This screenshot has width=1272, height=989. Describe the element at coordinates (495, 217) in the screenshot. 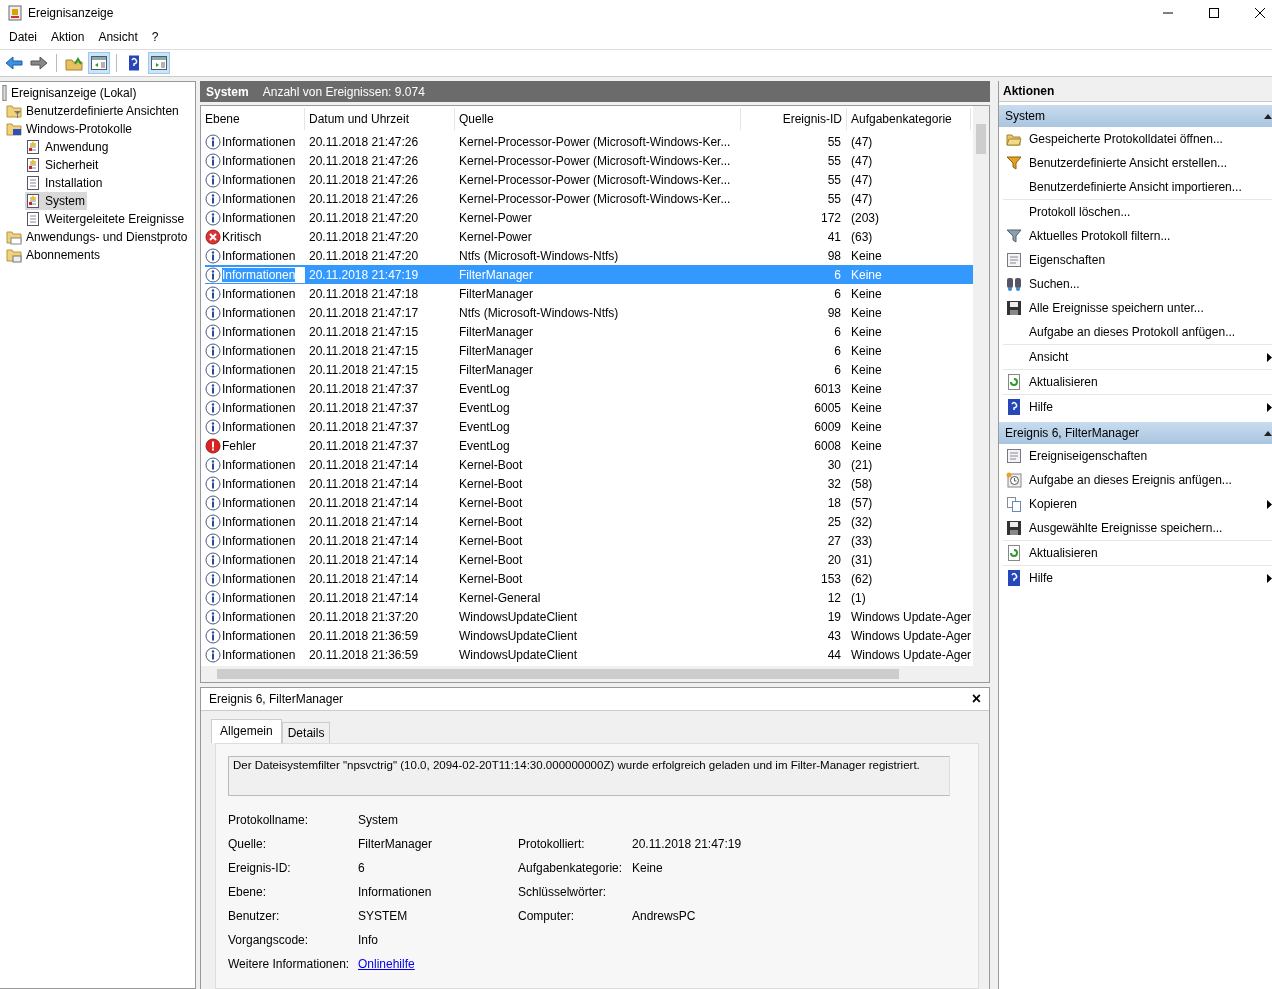

I see `source-cell-text: Kernel-Power` at that location.